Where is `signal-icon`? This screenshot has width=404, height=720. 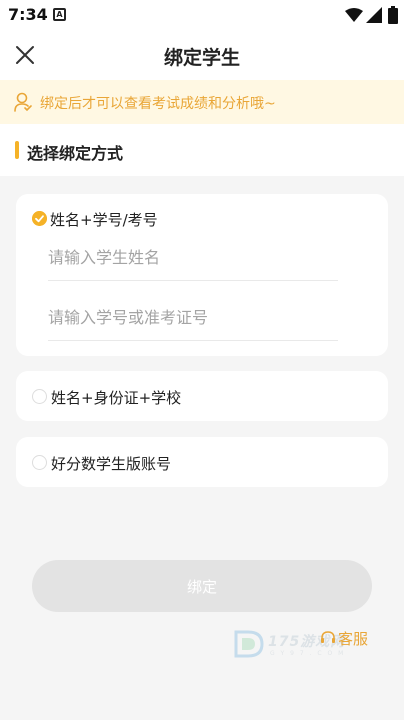
signal-icon is located at coordinates (374, 15).